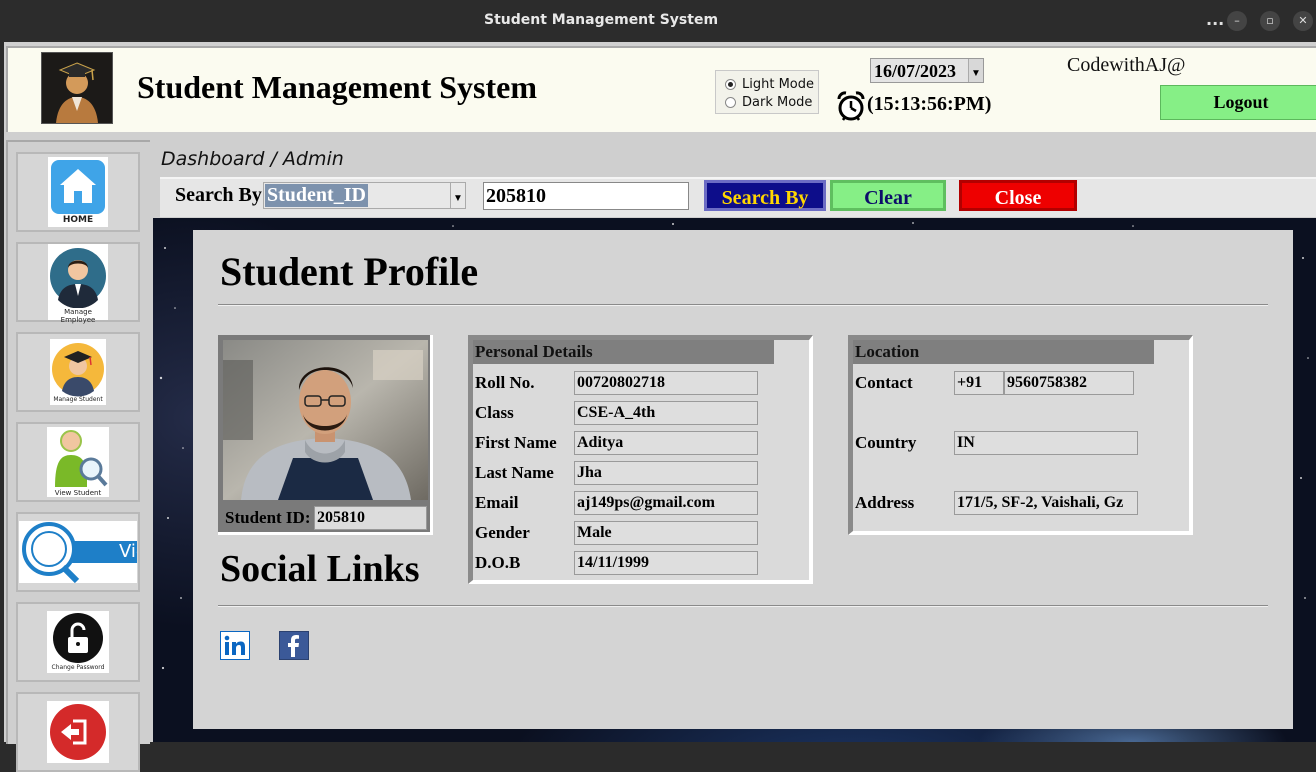  What do you see at coordinates (666, 443) in the screenshot?
I see `first-name-value: Aditya` at bounding box center [666, 443].